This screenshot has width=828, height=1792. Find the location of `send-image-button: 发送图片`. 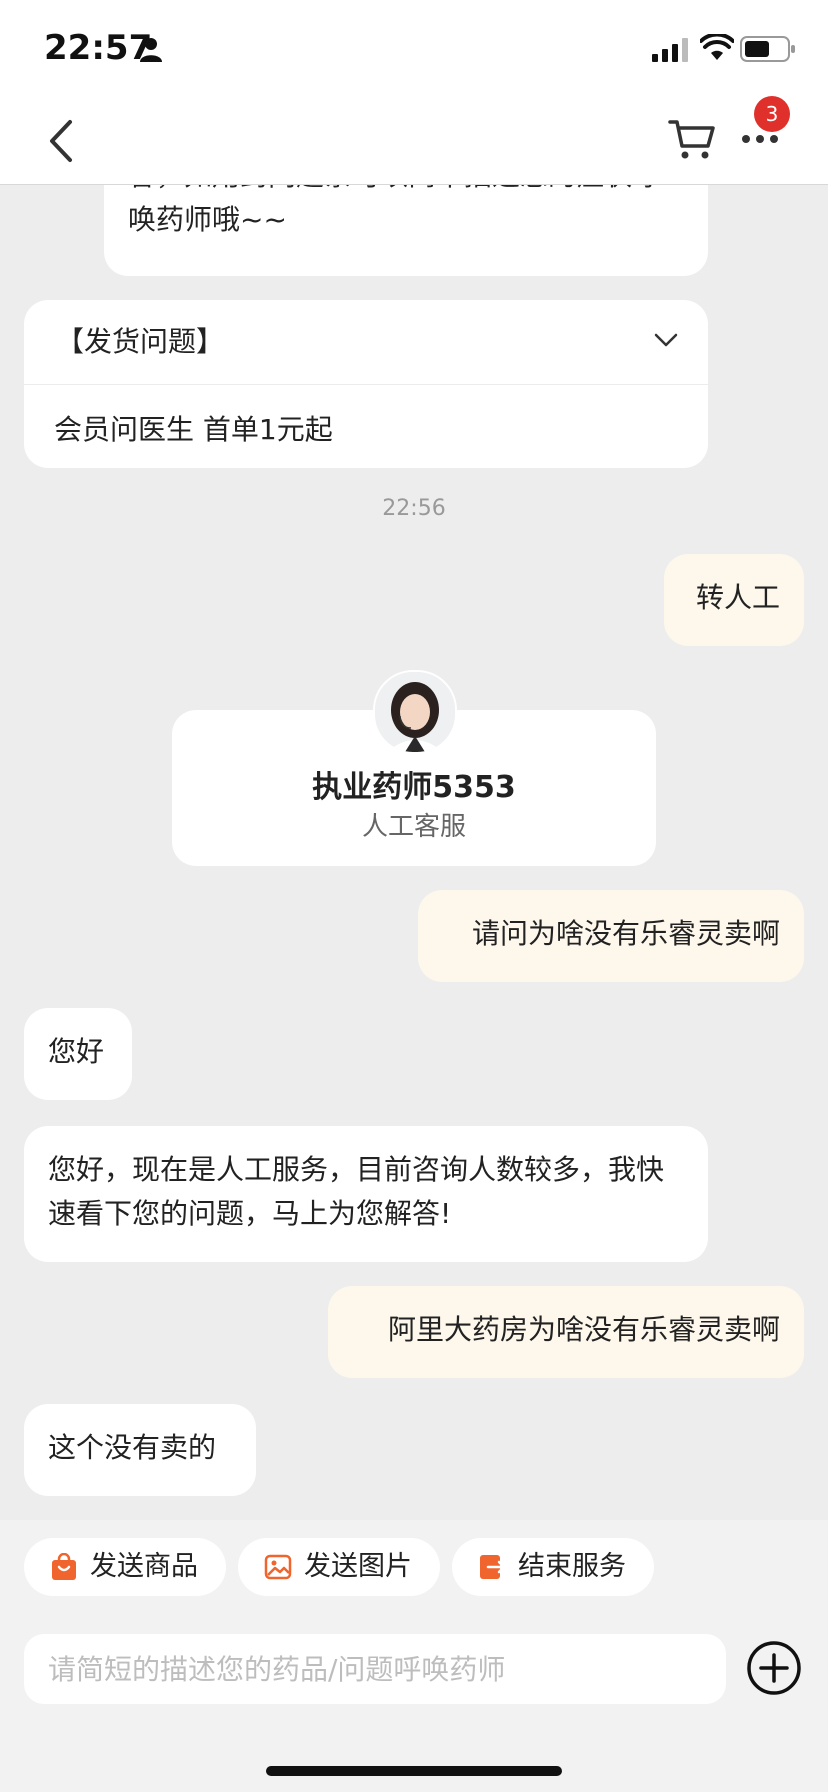

send-image-button: 发送图片 is located at coordinates (339, 1567).